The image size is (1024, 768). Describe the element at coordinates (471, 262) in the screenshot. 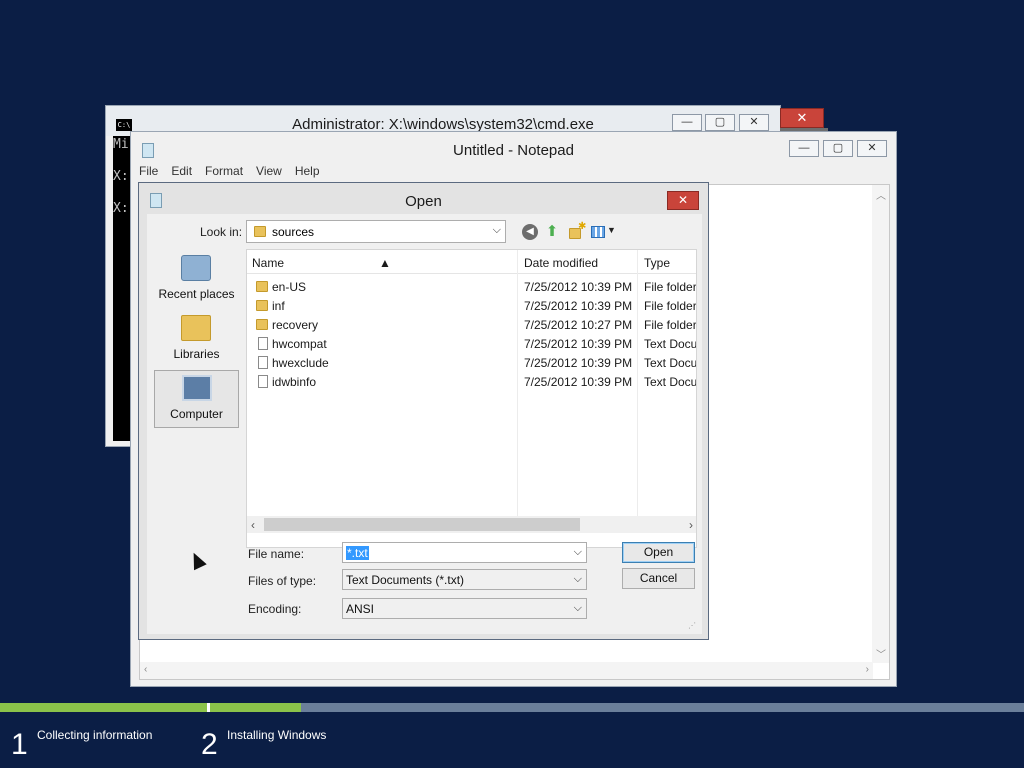

I see `column-header-row: ▲ Name Date modified Type` at that location.